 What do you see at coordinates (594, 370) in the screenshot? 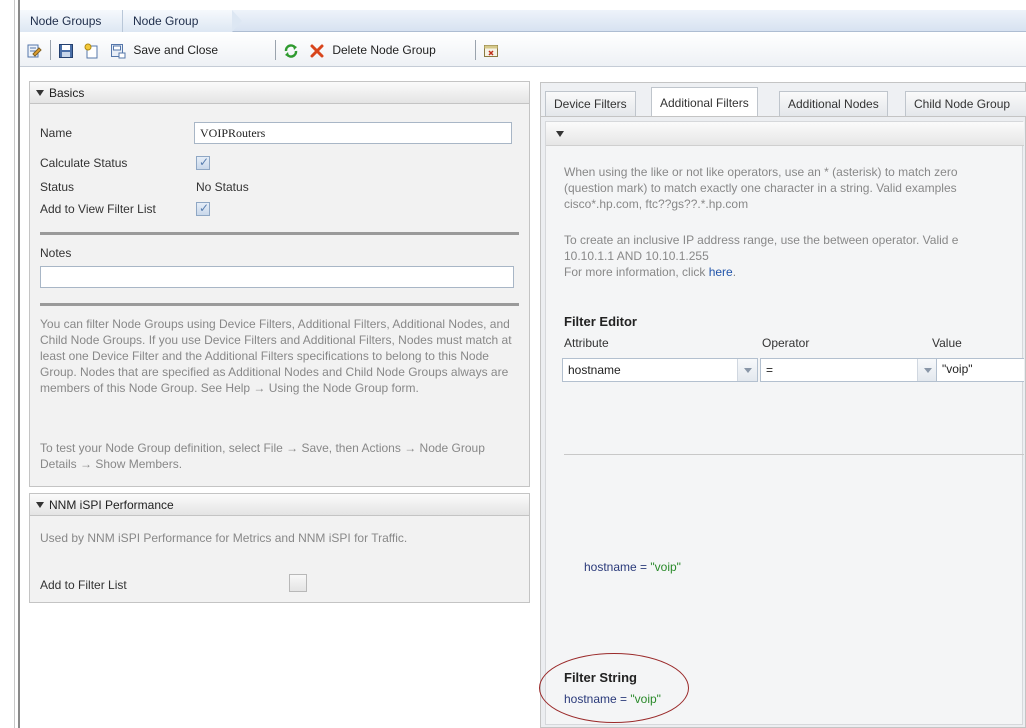
I see `attribute-selected: hostname` at bounding box center [594, 370].